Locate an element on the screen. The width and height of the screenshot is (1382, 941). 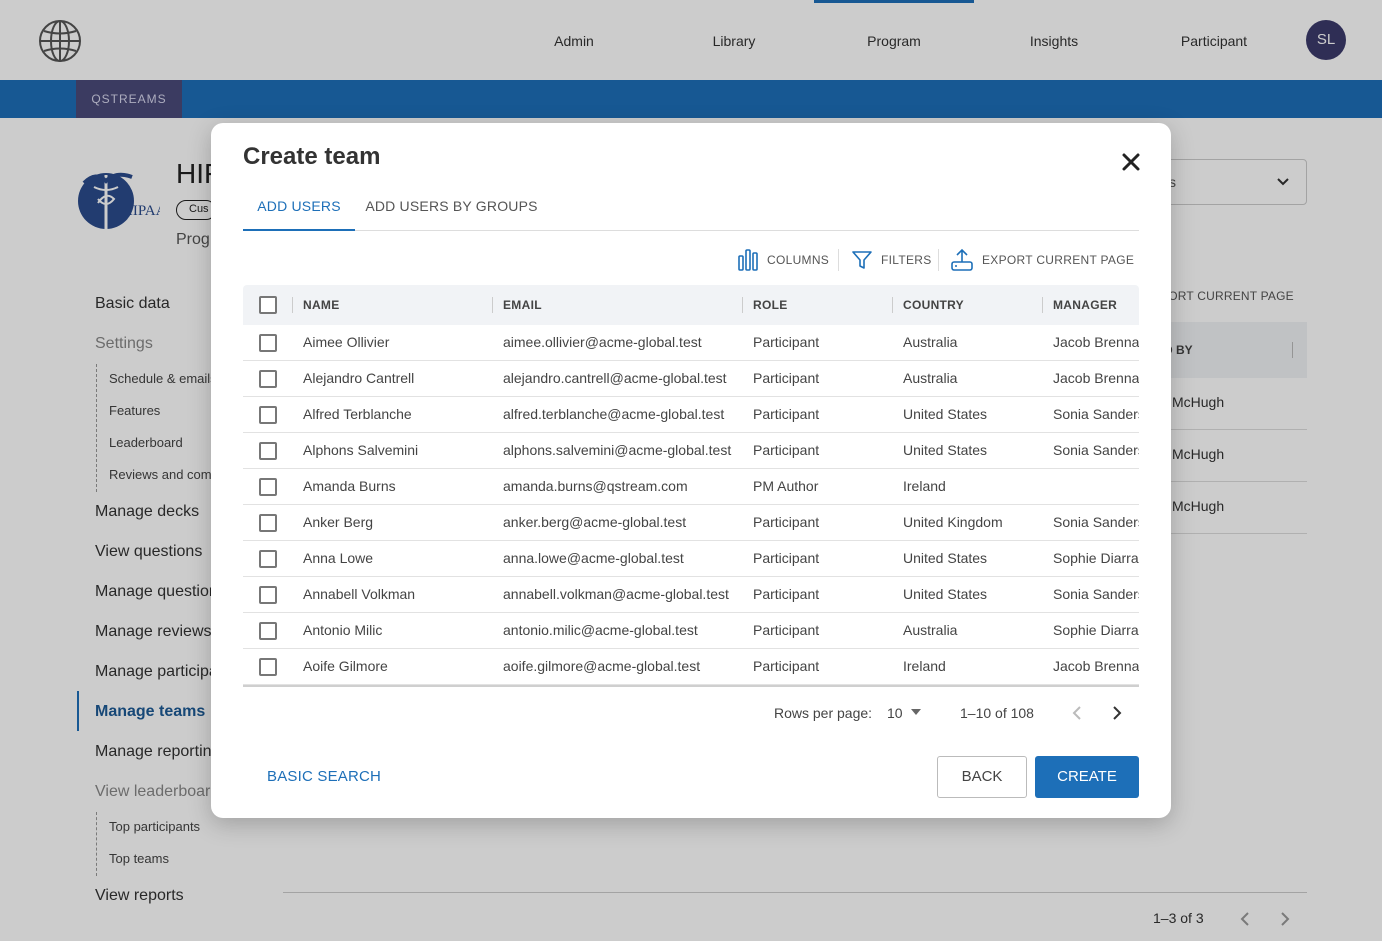
cell-email: alphons.salvemini@acme-global.test is located at coordinates (617, 450).